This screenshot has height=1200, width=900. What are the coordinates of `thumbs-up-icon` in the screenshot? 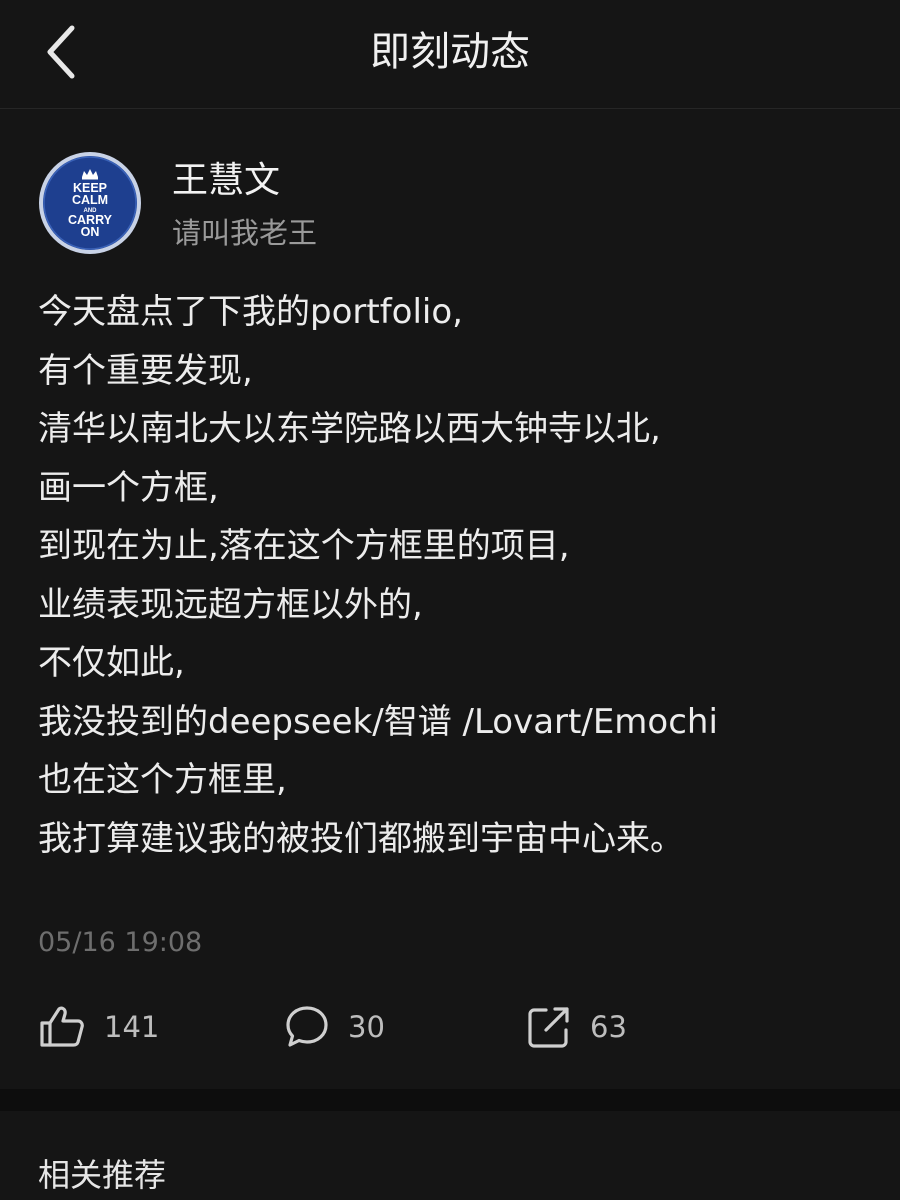 It's located at (62, 1026).